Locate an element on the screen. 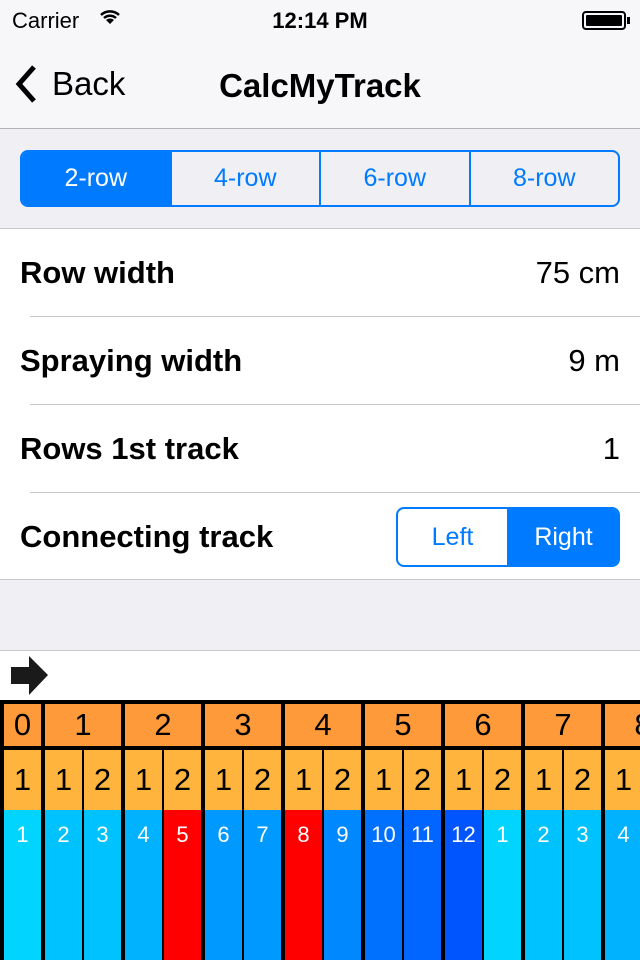 This screenshot has height=960, width=640. setting-value: 75 cm is located at coordinates (577, 272).